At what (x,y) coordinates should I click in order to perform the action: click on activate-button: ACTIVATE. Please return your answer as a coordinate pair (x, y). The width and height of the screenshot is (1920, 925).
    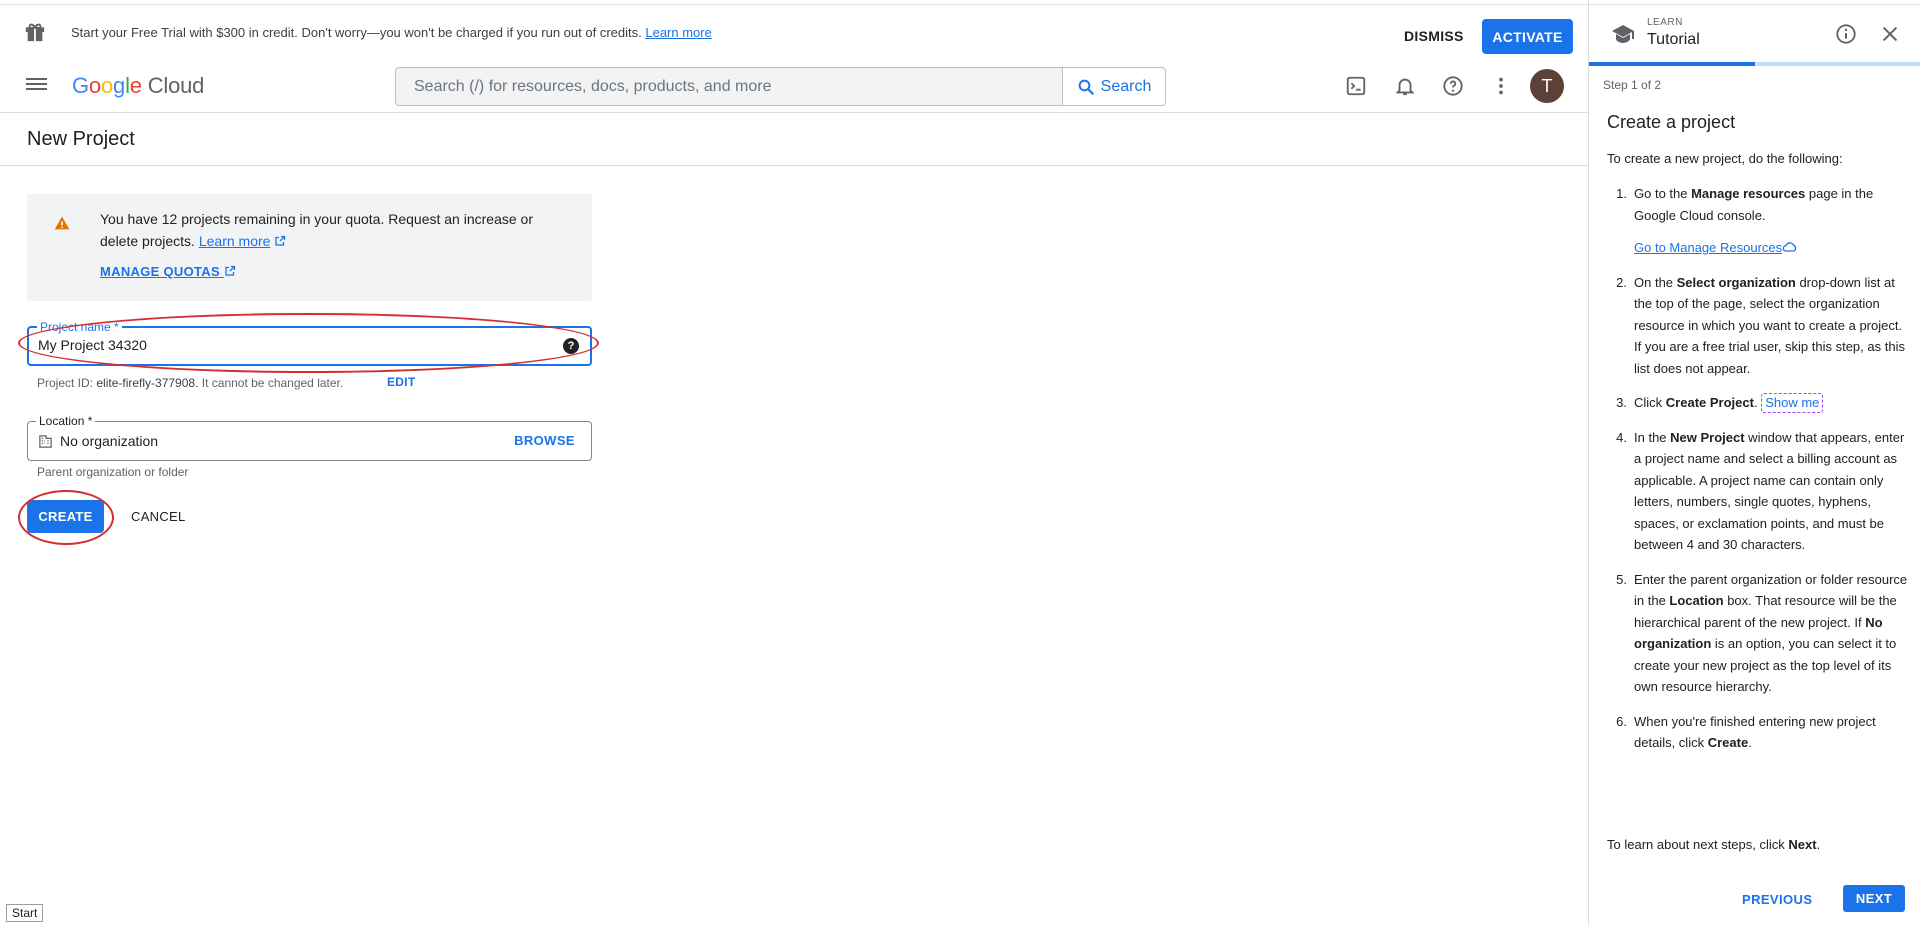
    Looking at the image, I should click on (1527, 36).